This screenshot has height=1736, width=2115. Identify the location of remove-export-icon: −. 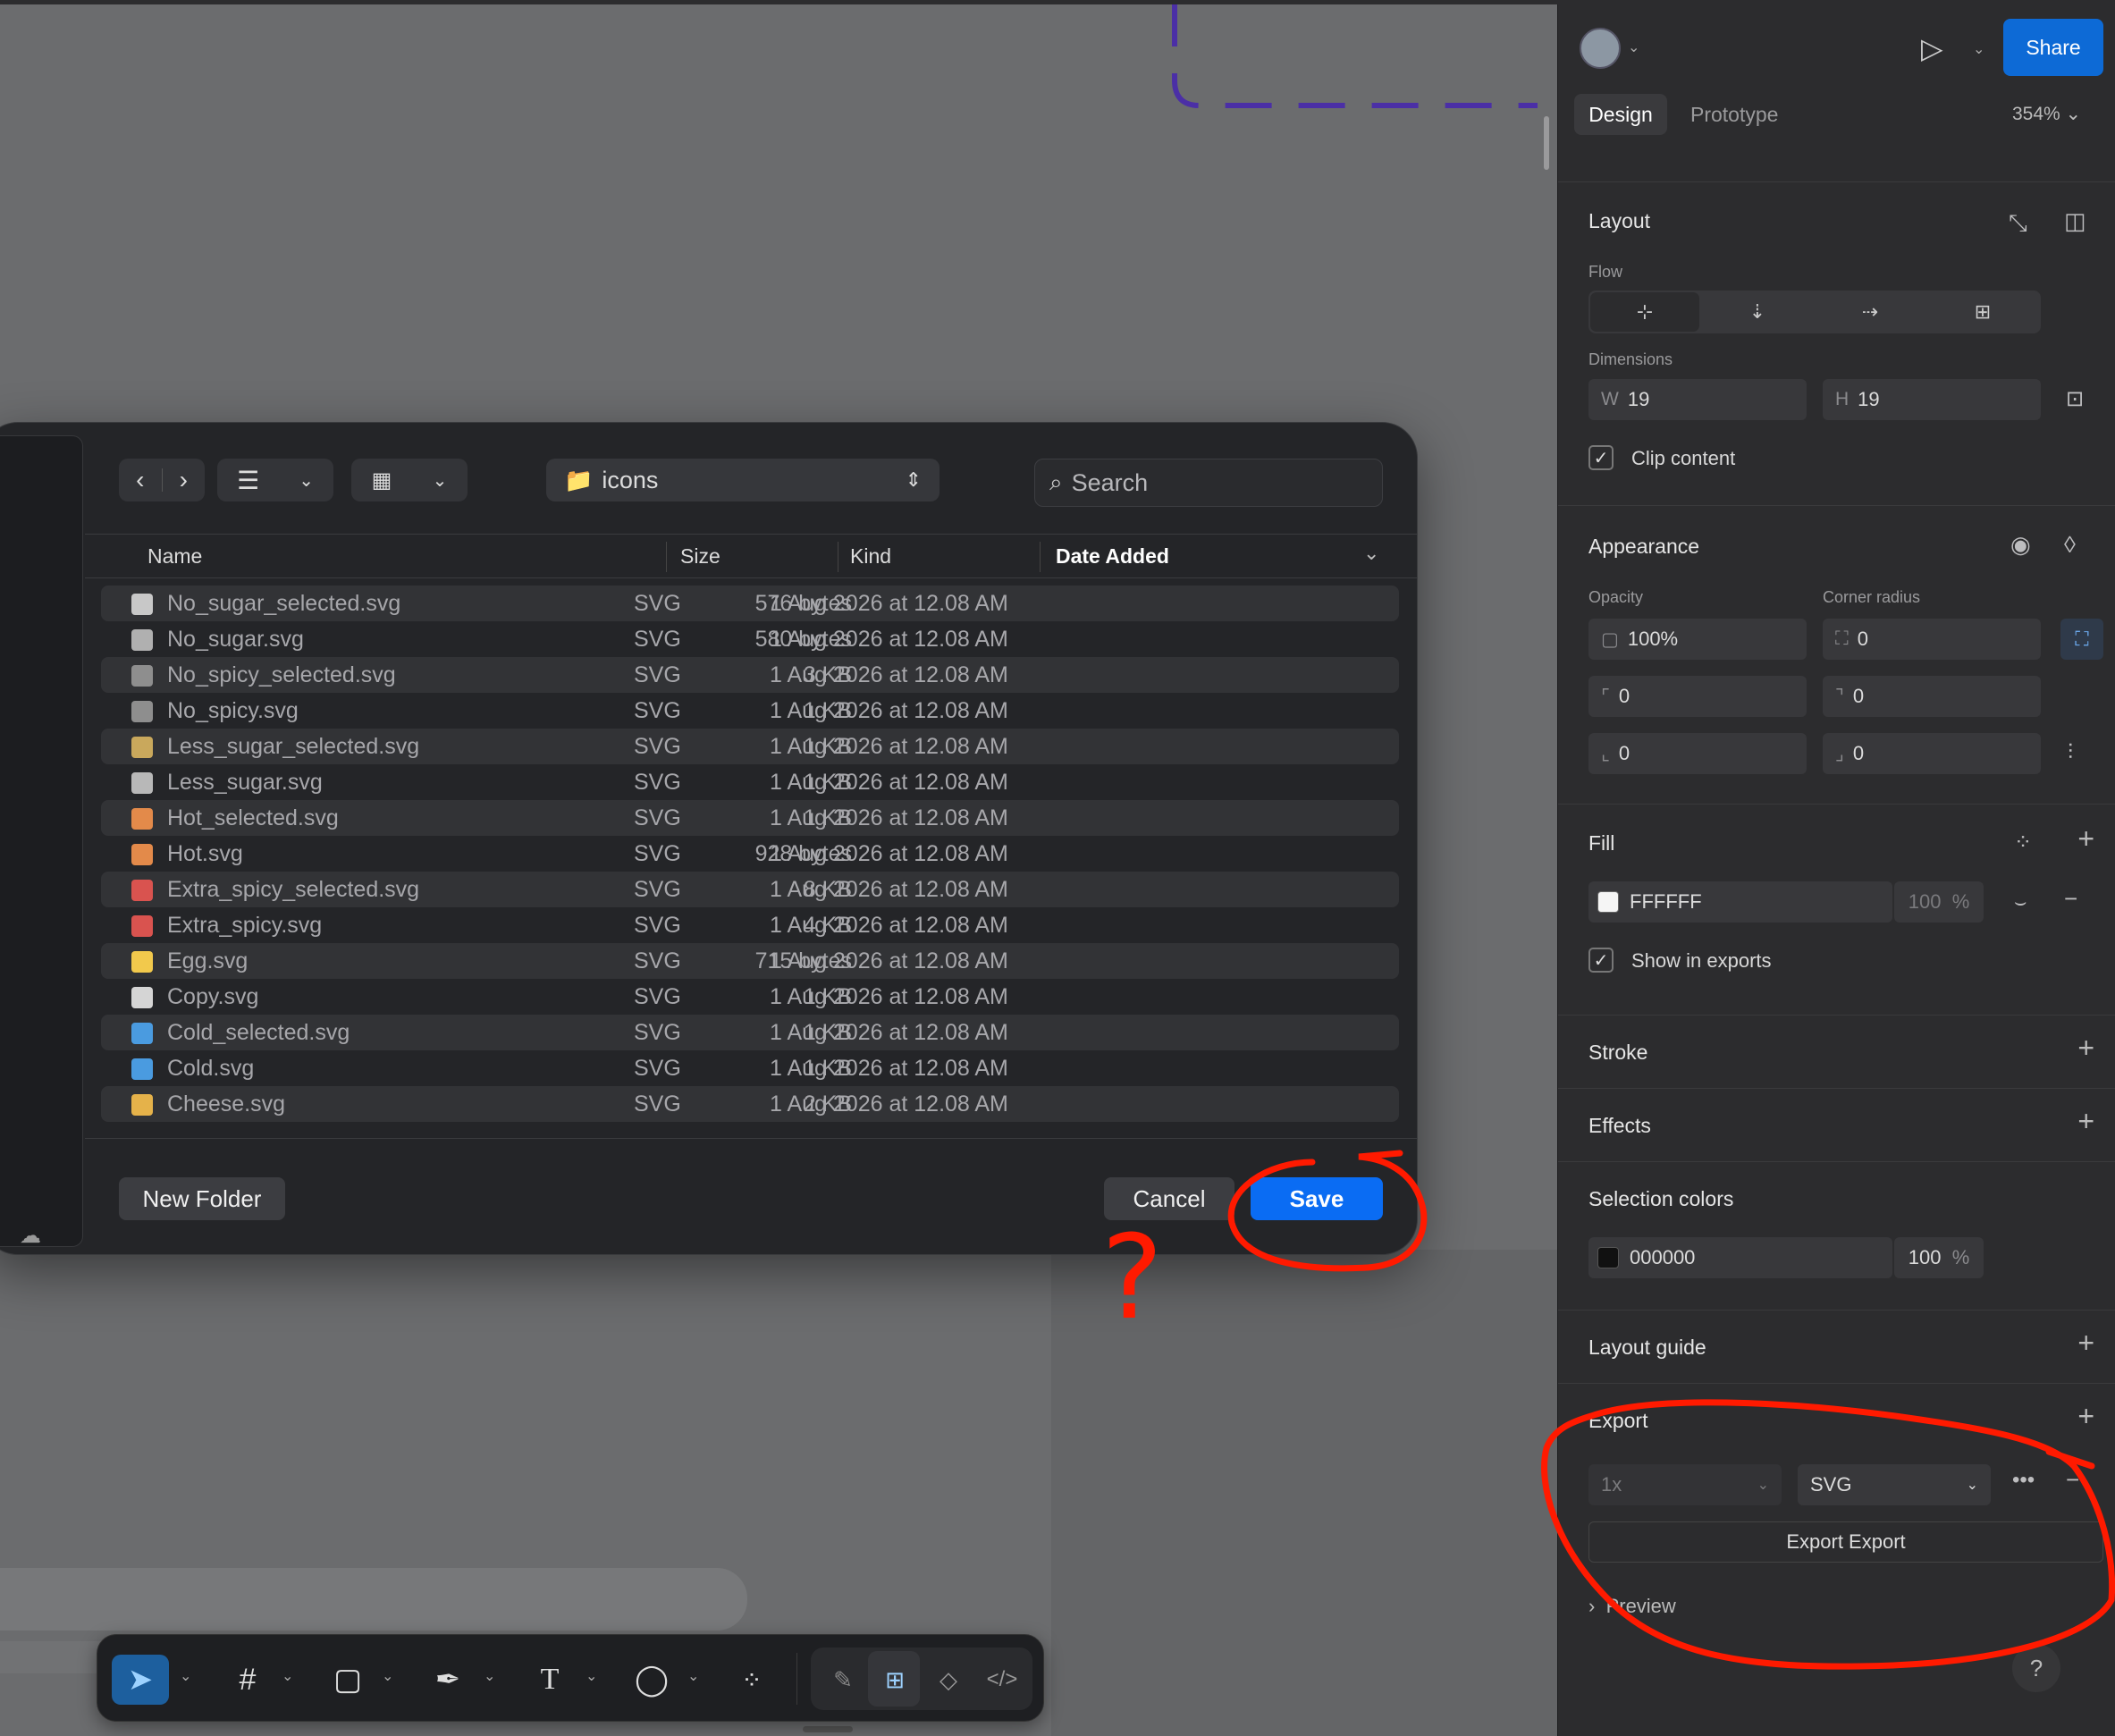
(2072, 1480).